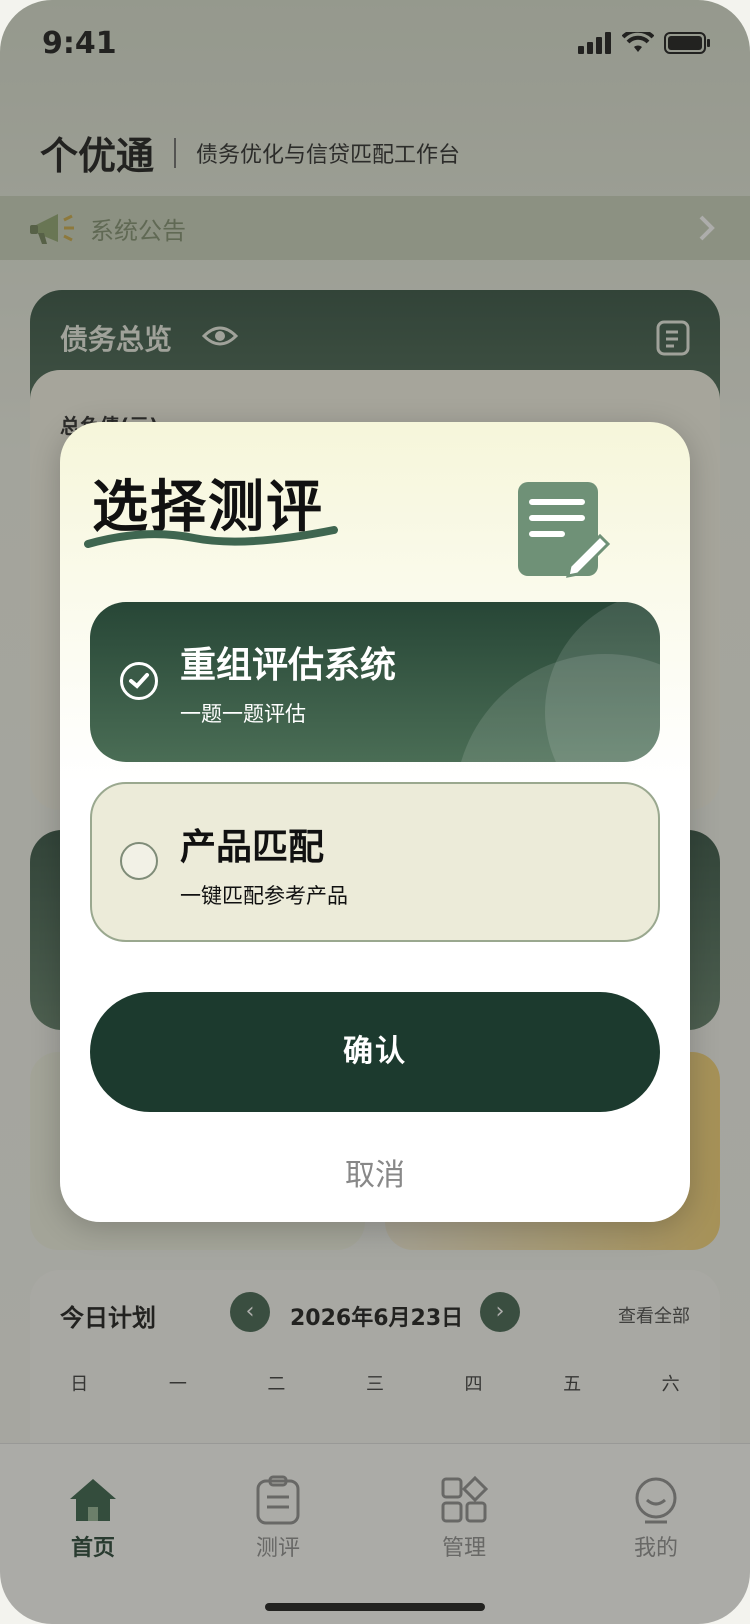  Describe the element at coordinates (264, 896) in the screenshot. I see `option-desc: 一键匹配参考产品` at that location.